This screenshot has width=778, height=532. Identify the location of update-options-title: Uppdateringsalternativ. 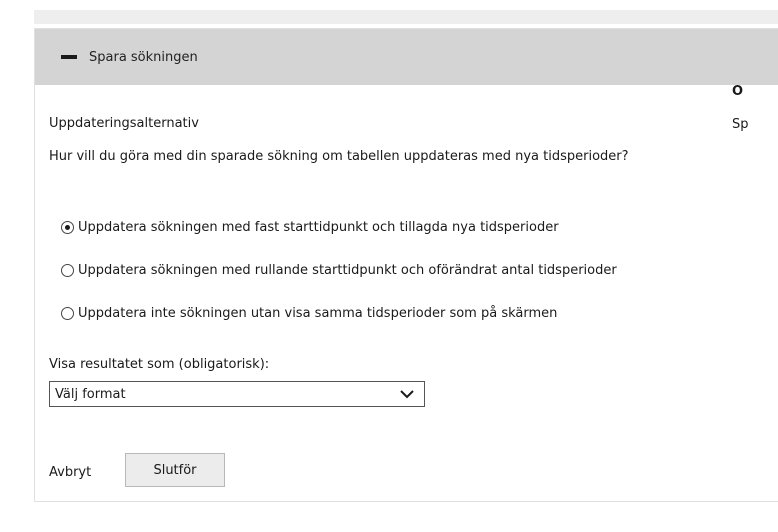
(124, 123).